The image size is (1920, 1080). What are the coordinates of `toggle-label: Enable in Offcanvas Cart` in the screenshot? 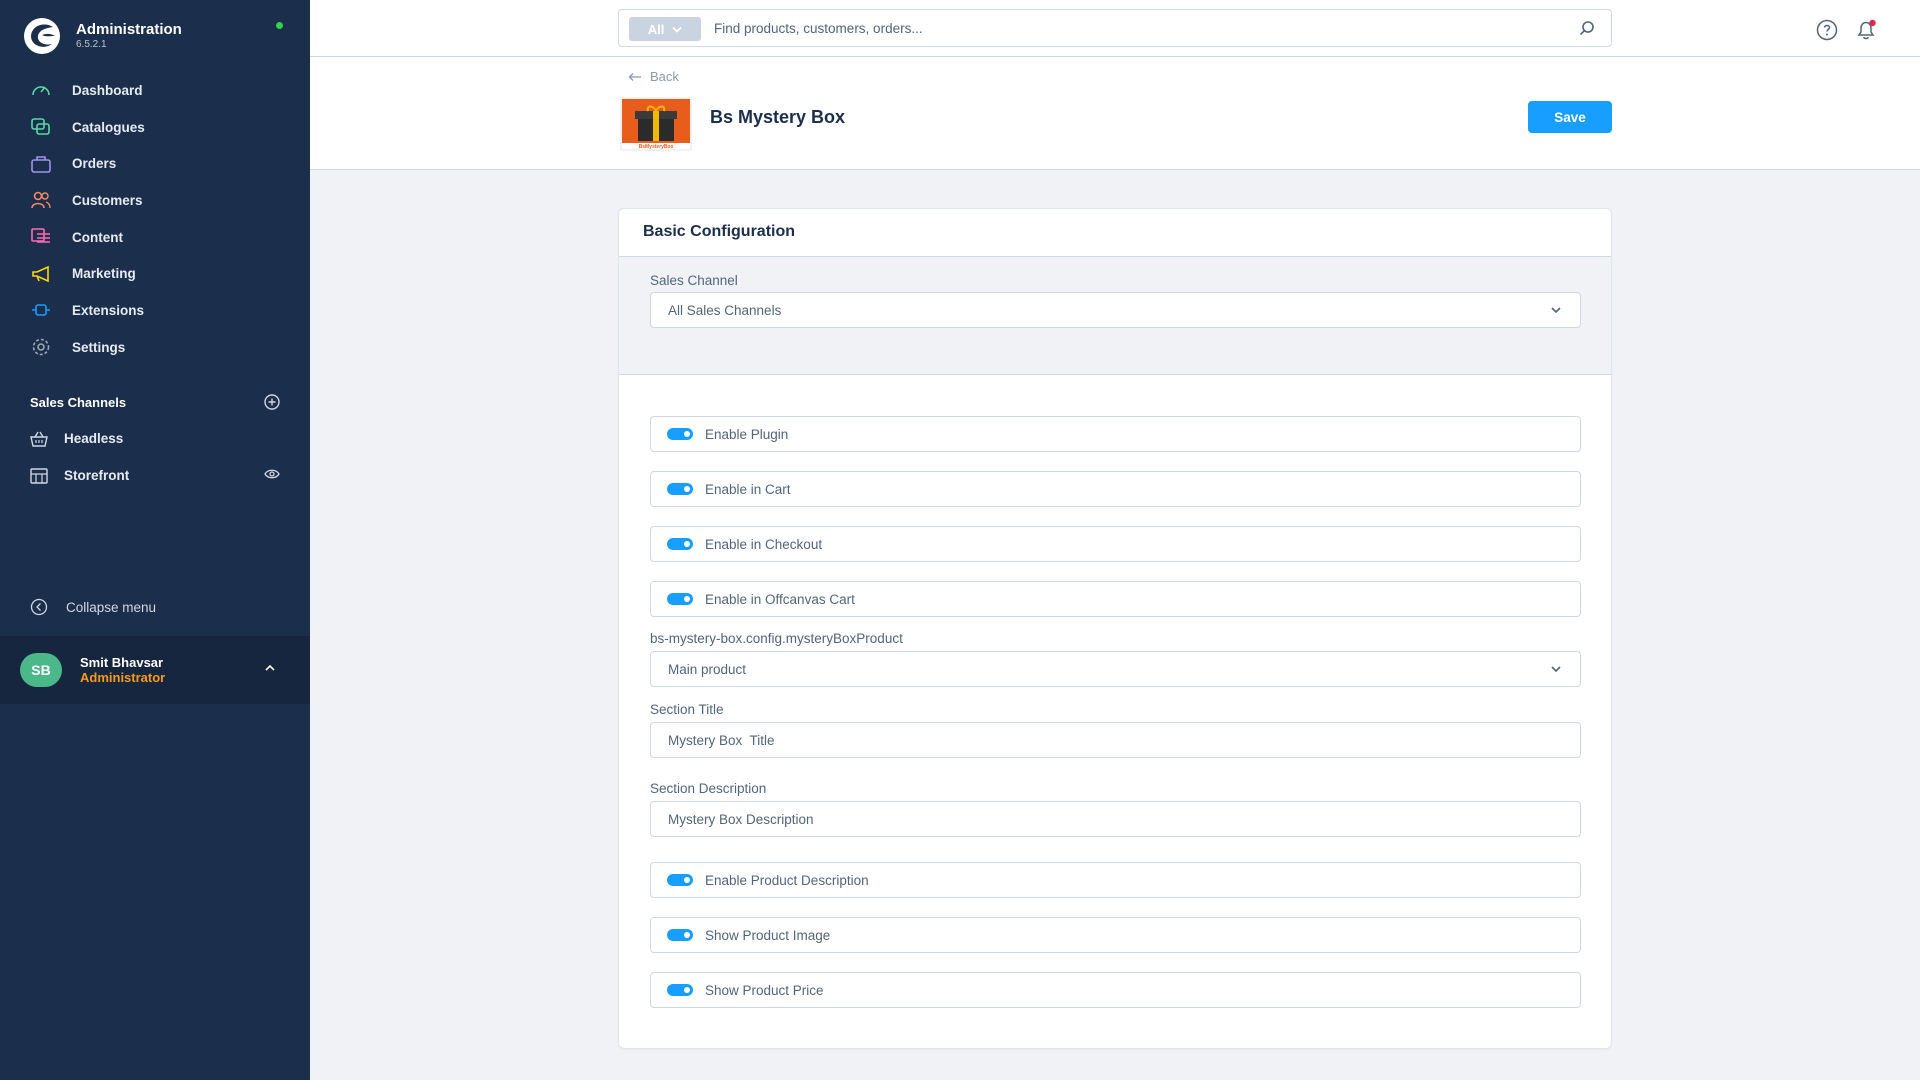 It's located at (780, 599).